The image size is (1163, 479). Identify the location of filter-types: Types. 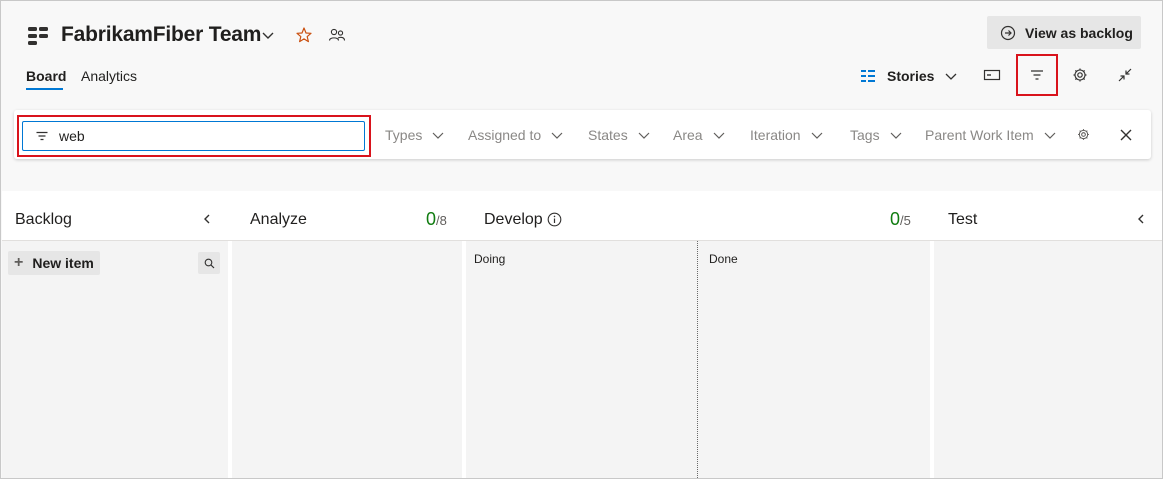
(415, 135).